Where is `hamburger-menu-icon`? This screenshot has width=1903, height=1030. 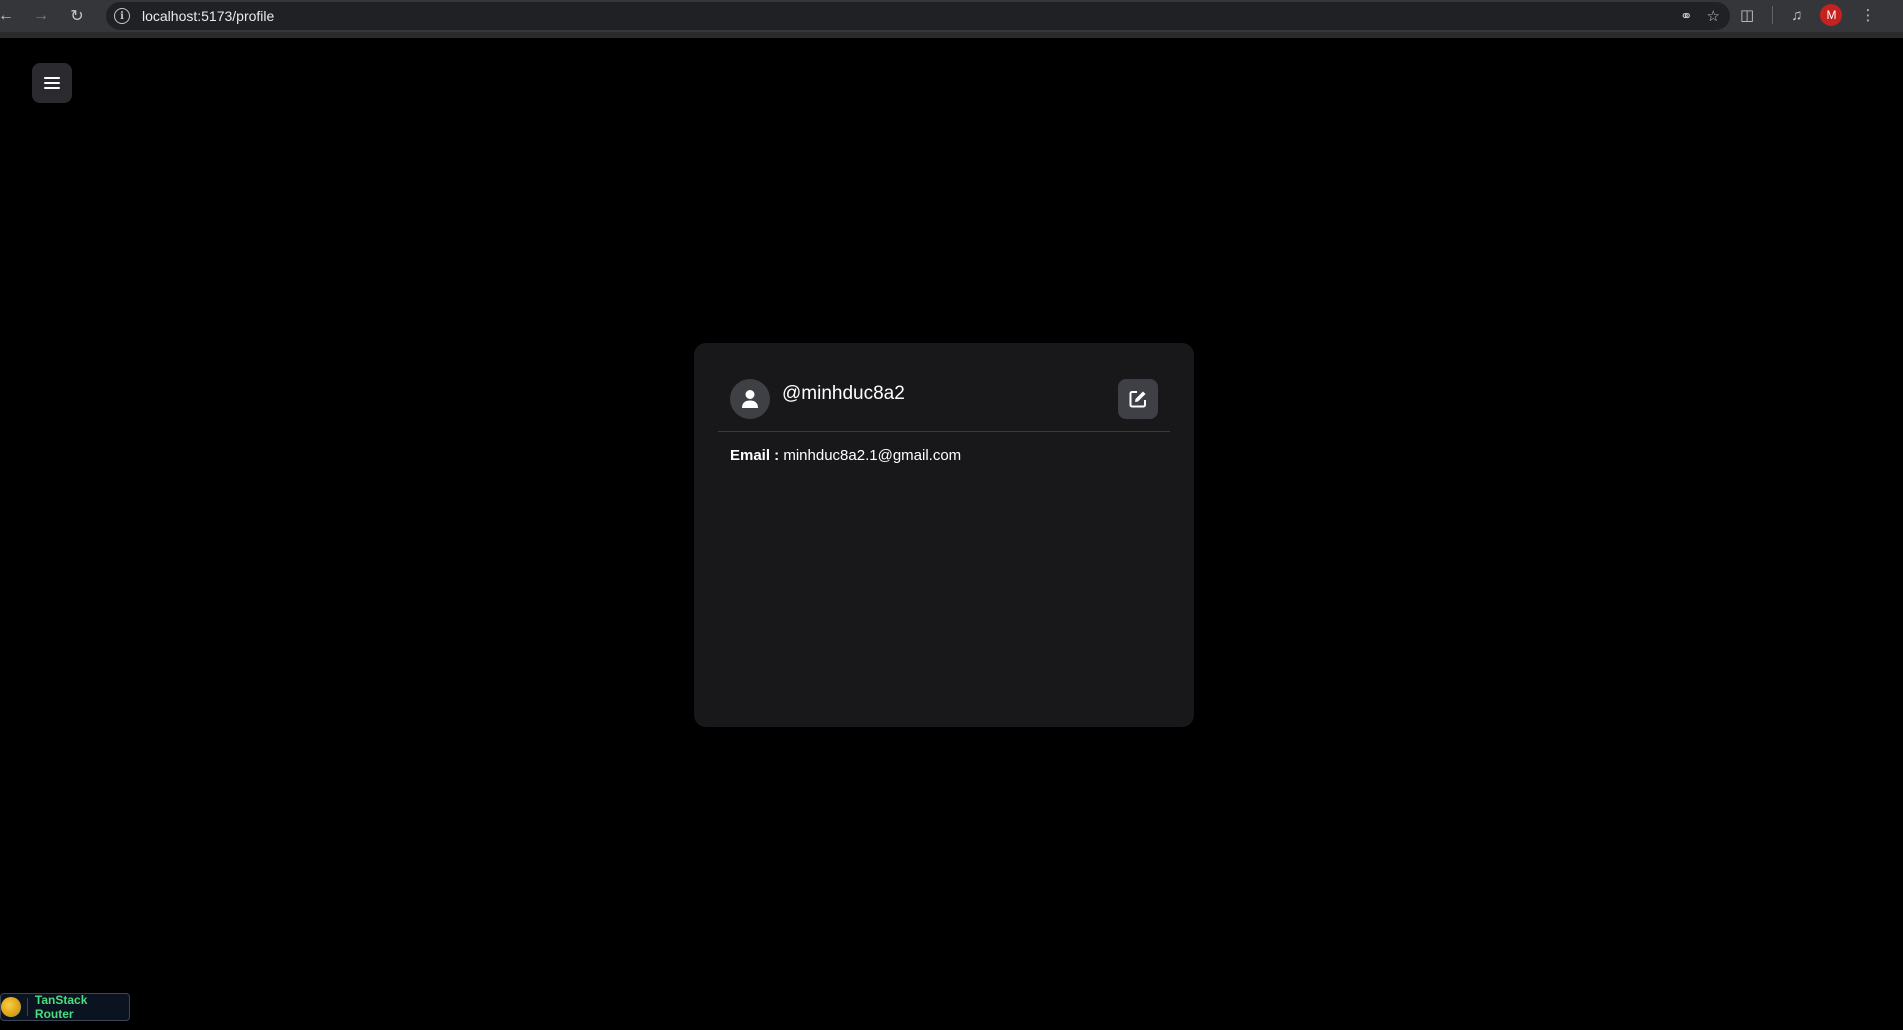
hamburger-menu-icon is located at coordinates (52, 83).